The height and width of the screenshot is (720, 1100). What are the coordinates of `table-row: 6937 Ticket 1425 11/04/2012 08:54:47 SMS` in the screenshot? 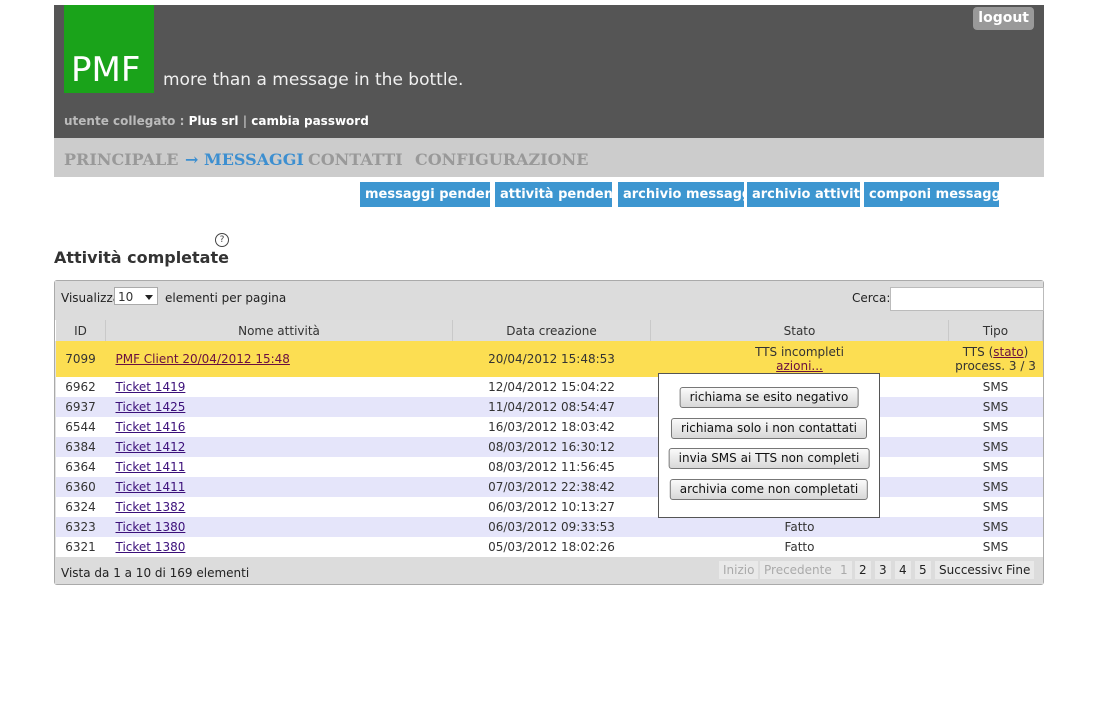 It's located at (549, 407).